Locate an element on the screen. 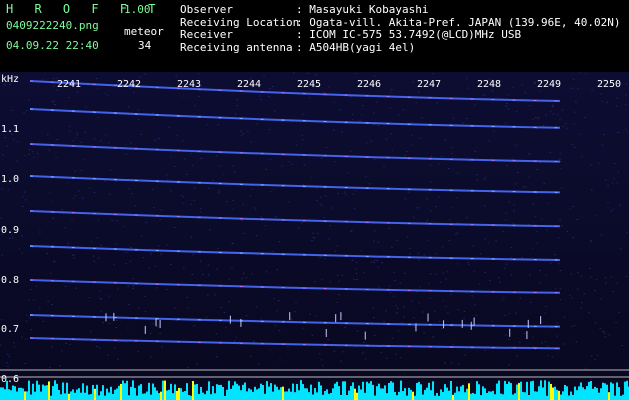 The width and height of the screenshot is (629, 400). meteor-count: 34 is located at coordinates (145, 45).